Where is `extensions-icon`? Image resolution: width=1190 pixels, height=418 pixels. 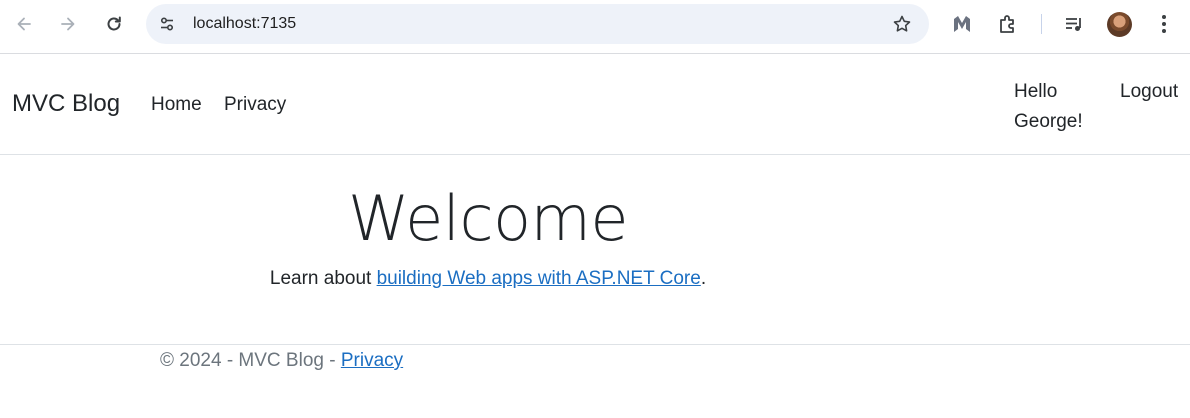 extensions-icon is located at coordinates (1008, 24).